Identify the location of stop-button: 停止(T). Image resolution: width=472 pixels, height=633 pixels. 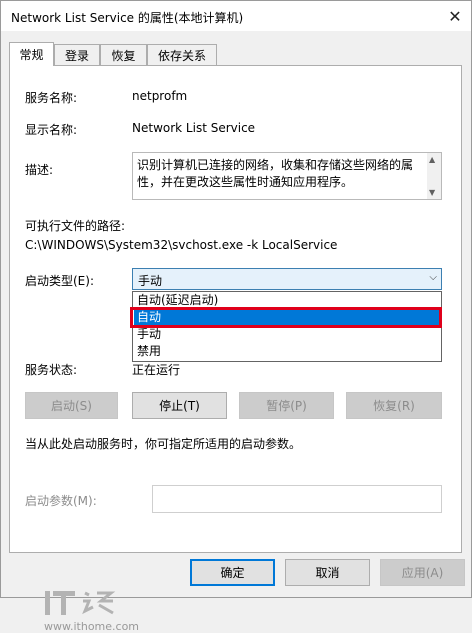
(179, 405).